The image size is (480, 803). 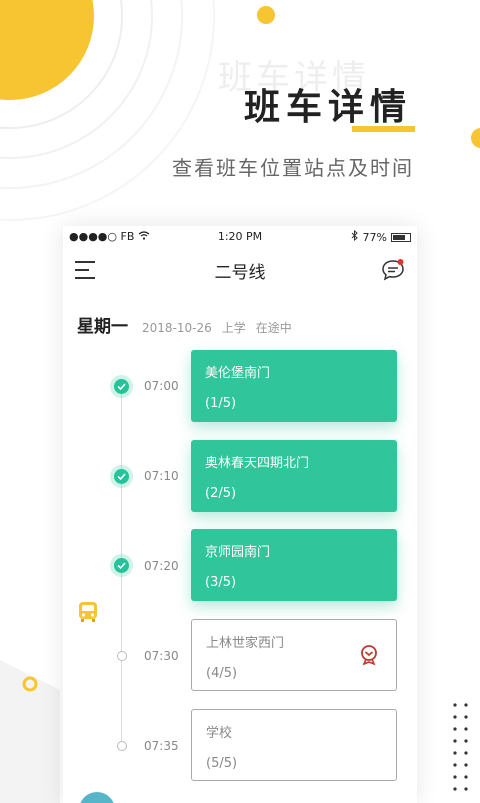 I want to click on route-title: 二号线, so click(x=240, y=273).